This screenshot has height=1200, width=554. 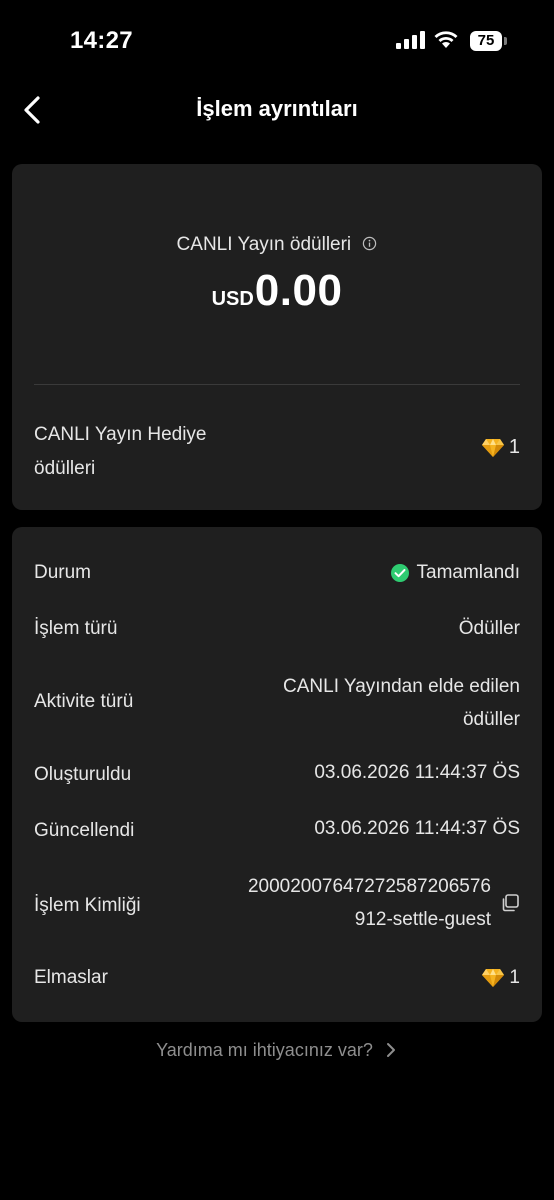 I want to click on activity-type-value: CANLI Yayından elde edilen ödüller, so click(x=401, y=703).